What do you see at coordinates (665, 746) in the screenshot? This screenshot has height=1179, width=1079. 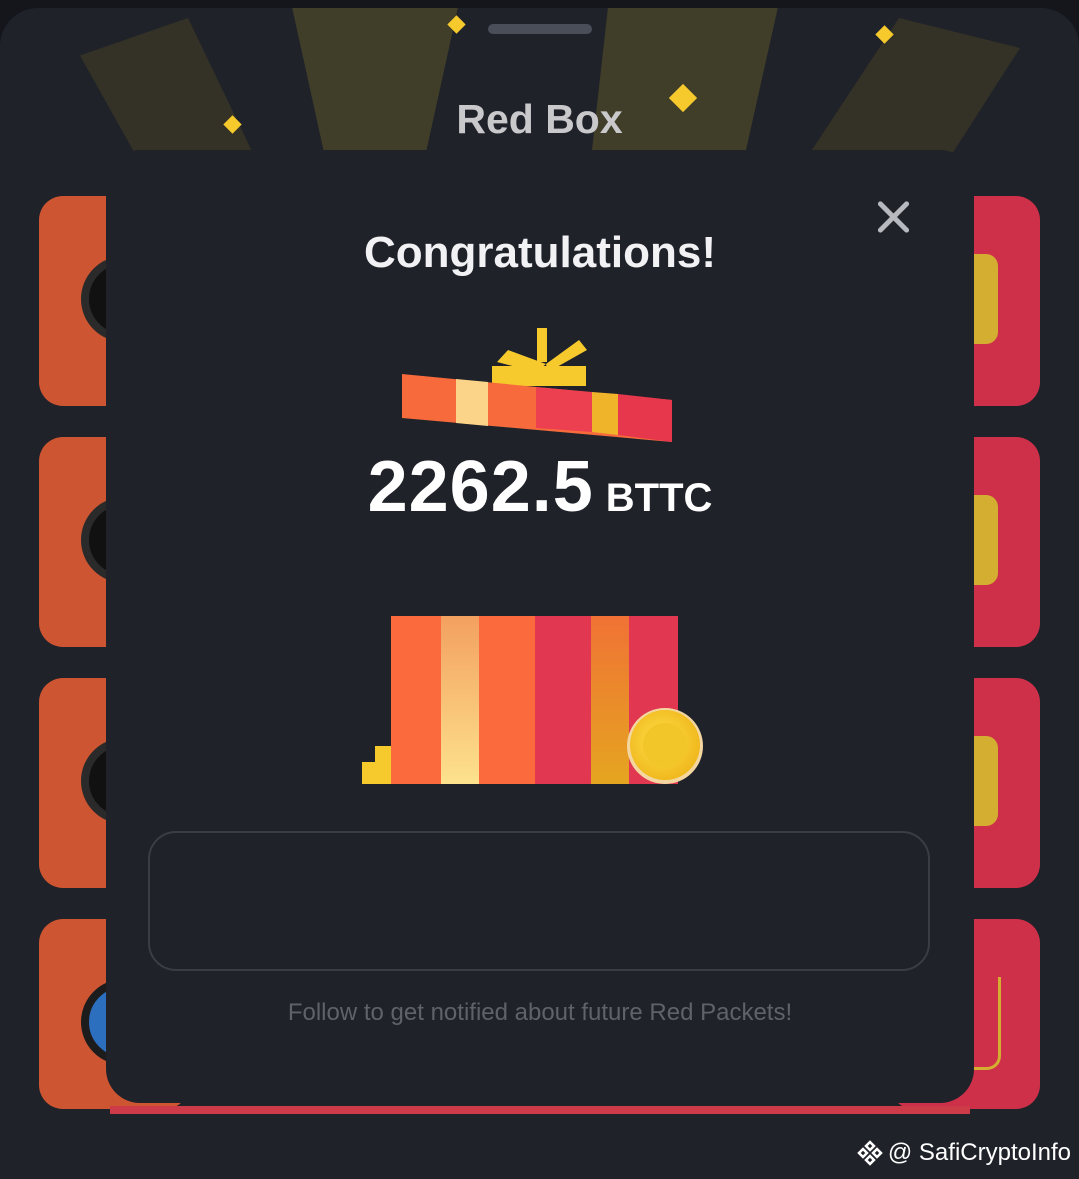 I see `coin-icon` at bounding box center [665, 746].